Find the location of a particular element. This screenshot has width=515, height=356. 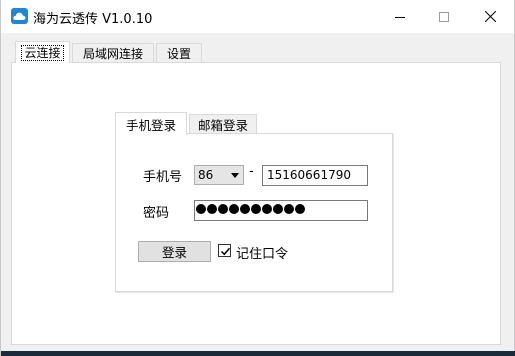

tab-label: 手机登录 is located at coordinates (150, 125).